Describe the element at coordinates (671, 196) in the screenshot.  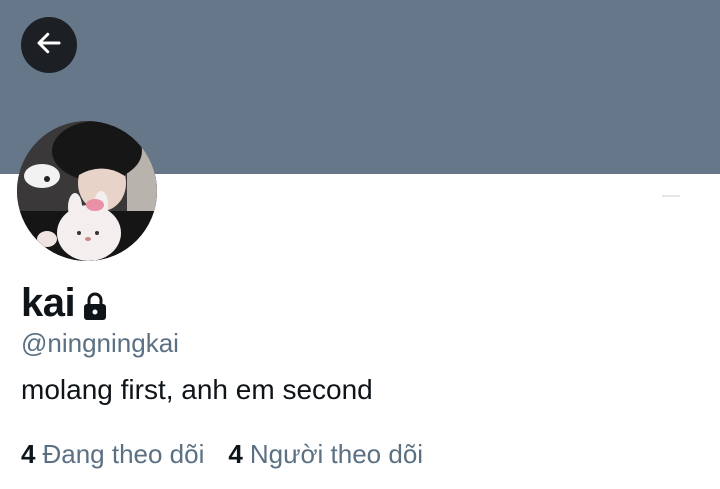
I see `divider` at that location.